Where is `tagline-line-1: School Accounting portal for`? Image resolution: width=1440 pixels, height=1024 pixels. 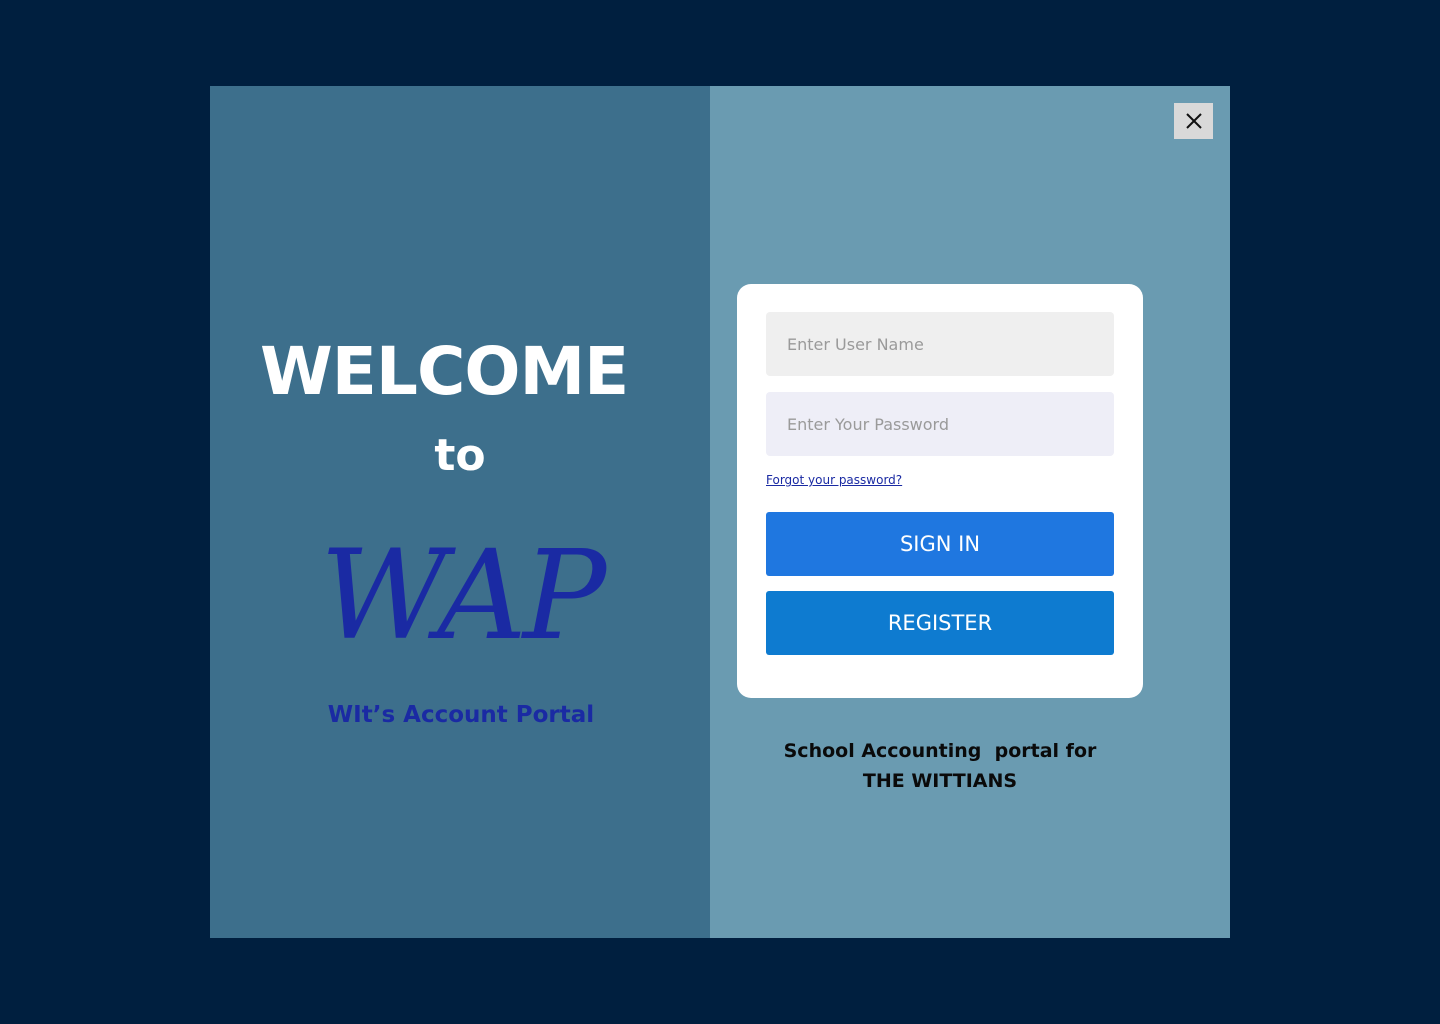
tagline-line-1: School Accounting portal for is located at coordinates (940, 751).